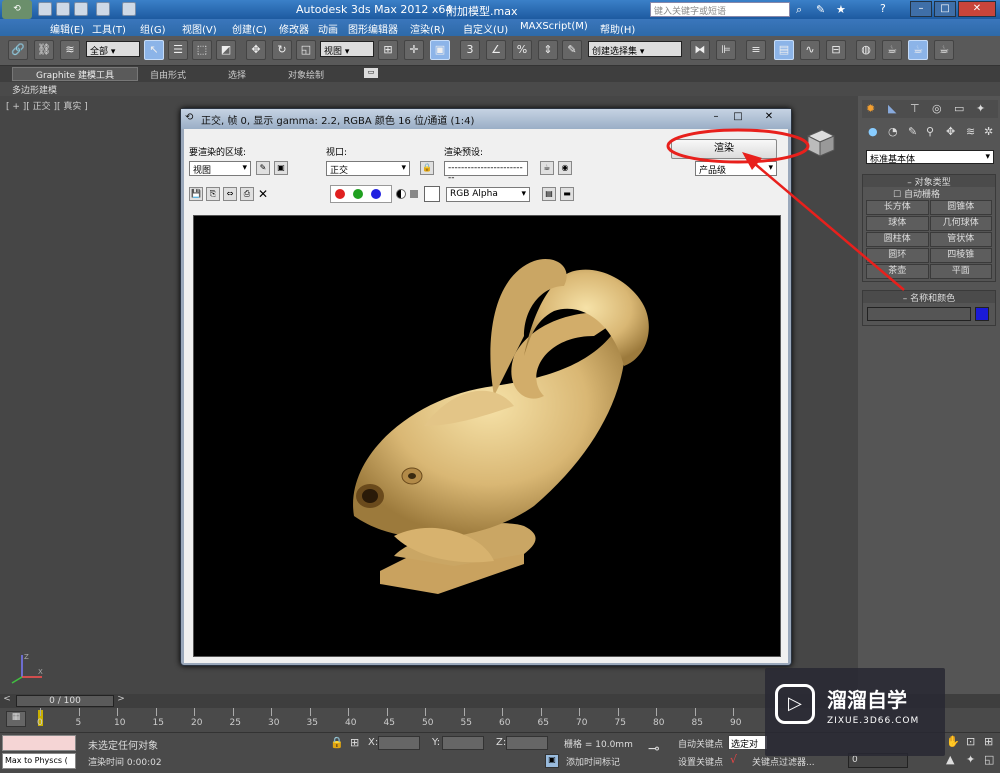 This screenshot has height=773, width=1000. I want to click on menu-animation: 动画, so click(328, 28).